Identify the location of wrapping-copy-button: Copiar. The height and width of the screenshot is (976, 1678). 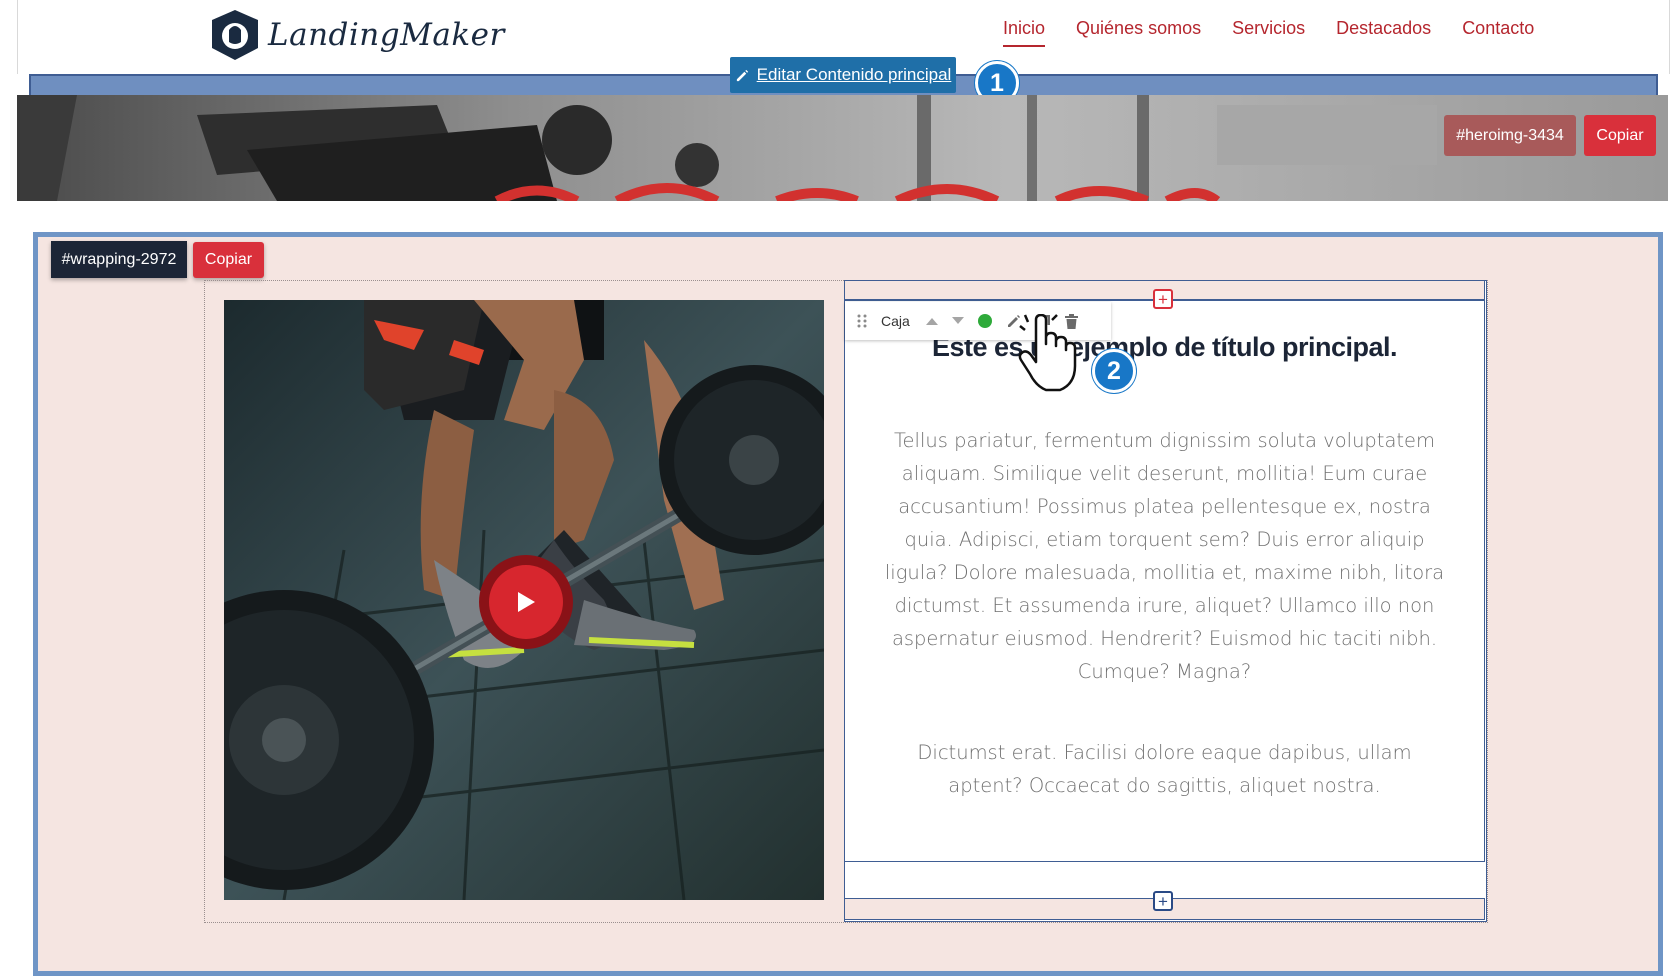
(228, 260).